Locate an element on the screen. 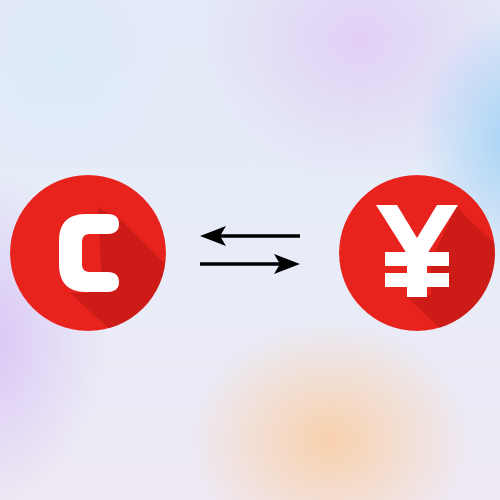  csc-coin-icon is located at coordinates (88, 253).